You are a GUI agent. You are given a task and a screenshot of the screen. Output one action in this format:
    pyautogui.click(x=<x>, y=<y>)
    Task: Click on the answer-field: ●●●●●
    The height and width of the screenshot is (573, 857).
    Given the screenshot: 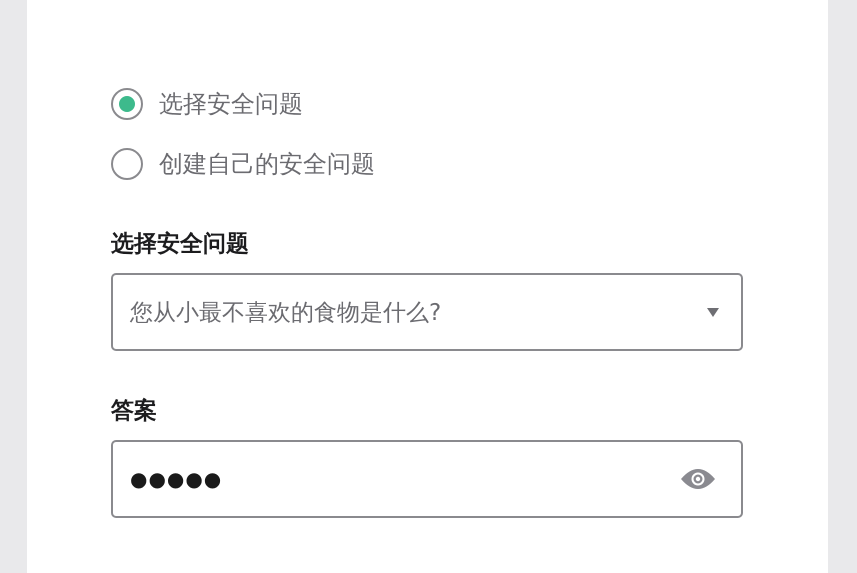 What is the action you would take?
    pyautogui.click(x=427, y=479)
    